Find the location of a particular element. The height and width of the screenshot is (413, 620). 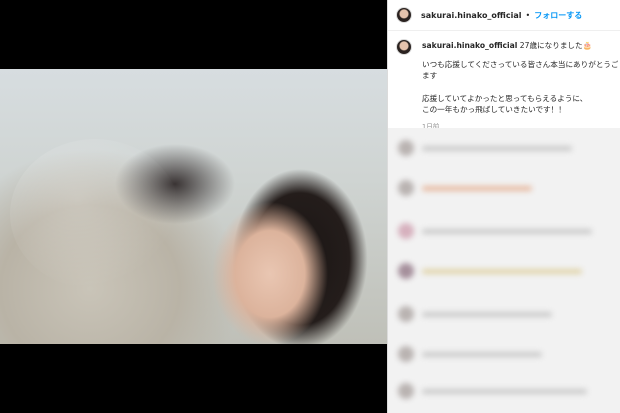

caption-line-4: この一年もかっ飛ばしていきたいです！！ is located at coordinates (494, 109).